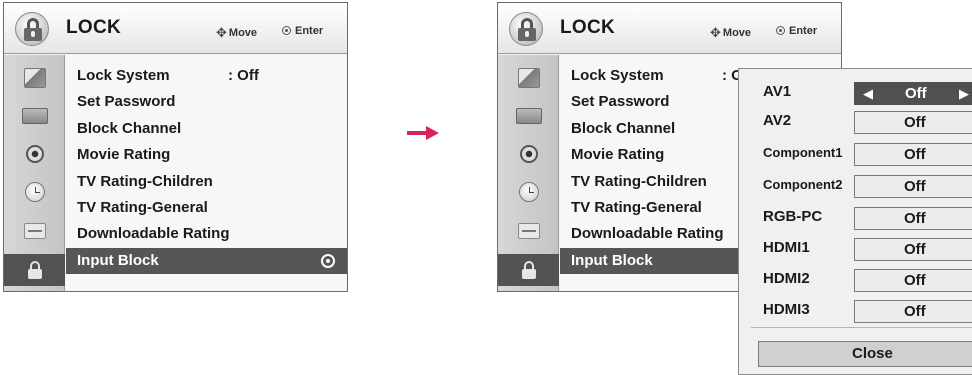 The width and height of the screenshot is (972, 375). Describe the element at coordinates (423, 133) in the screenshot. I see `transition-arrow-icon` at that location.